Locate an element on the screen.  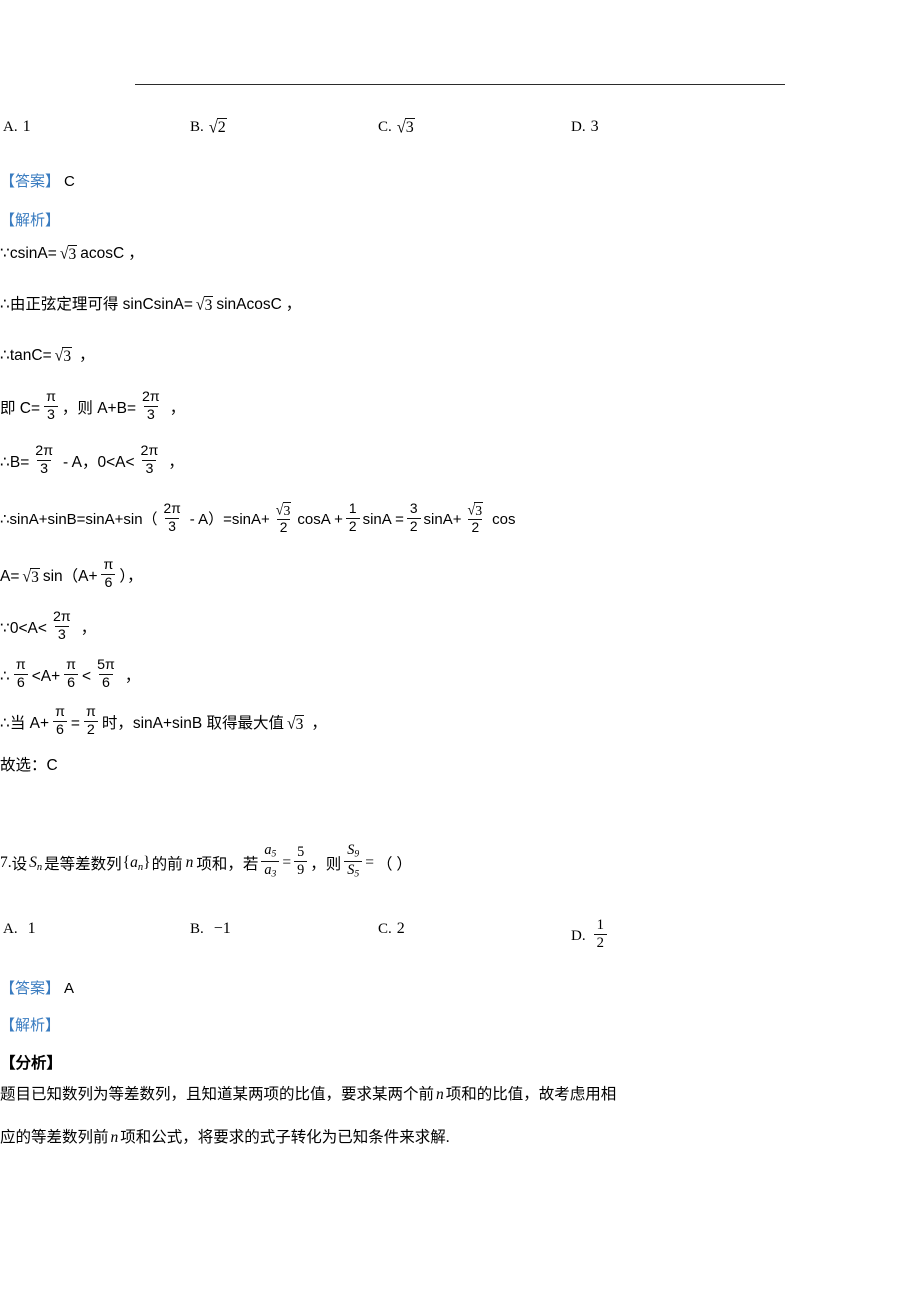
q7-option-b-label: B. is located at coordinates (197, 928).